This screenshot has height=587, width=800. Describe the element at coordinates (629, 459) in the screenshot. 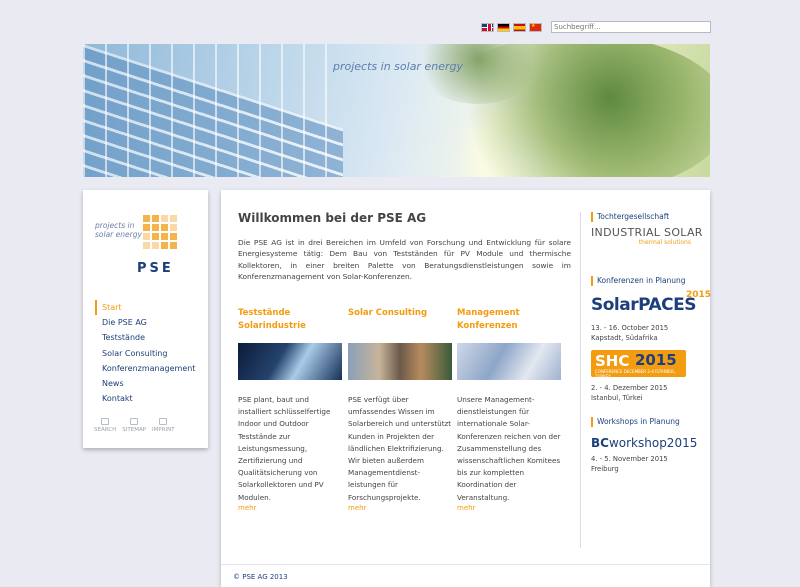

I see `workshop-date: 4. - 5. November 2015` at that location.